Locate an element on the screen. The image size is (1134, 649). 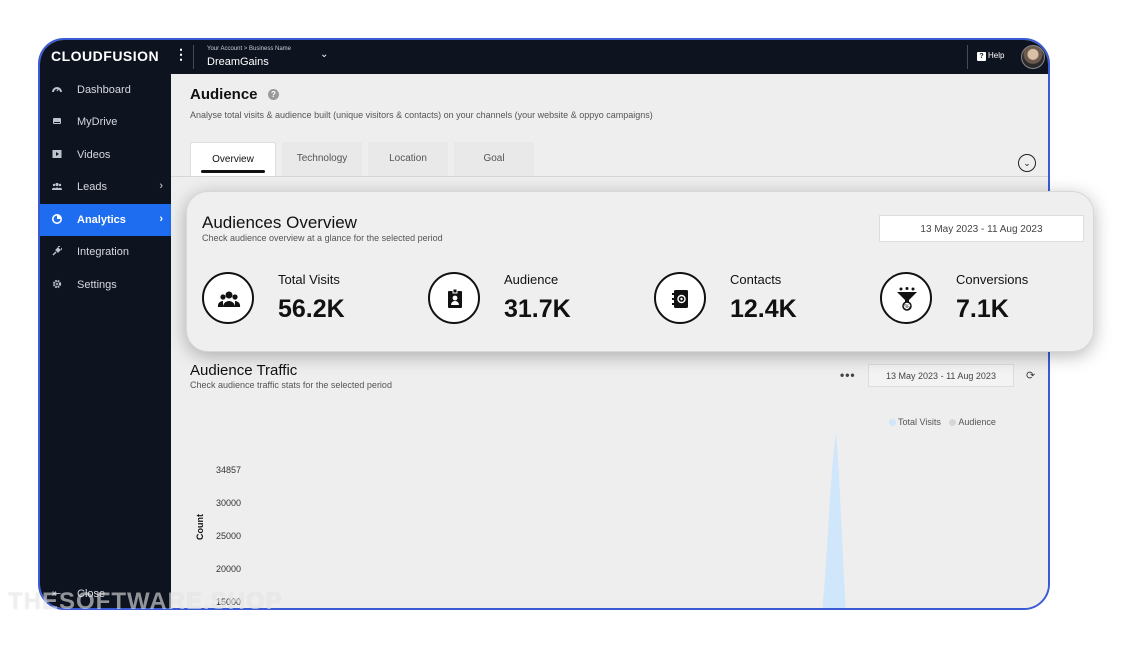
chart-legend: Total Visits Audience is located at coordinates (945, 422).